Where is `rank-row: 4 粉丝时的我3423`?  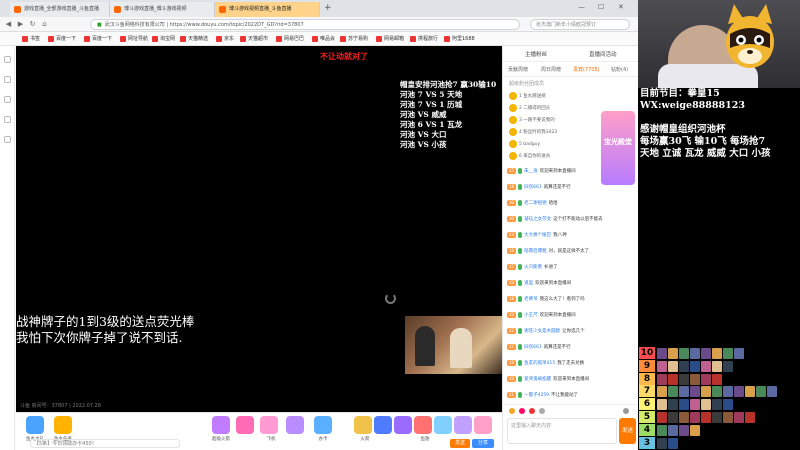 rank-row: 4 粉丝时的我3423 is located at coordinates (555, 132).